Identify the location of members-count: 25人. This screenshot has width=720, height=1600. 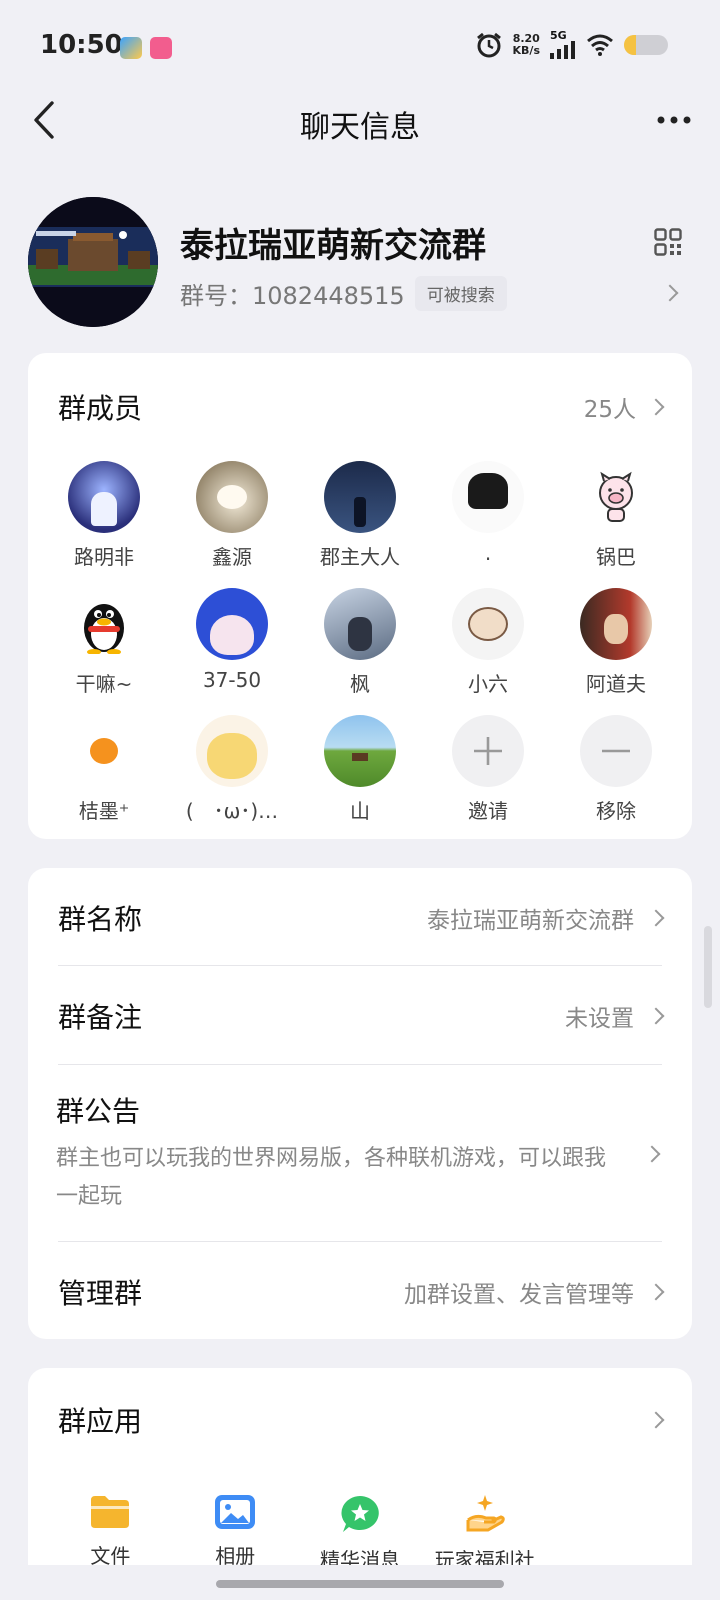
(609, 410).